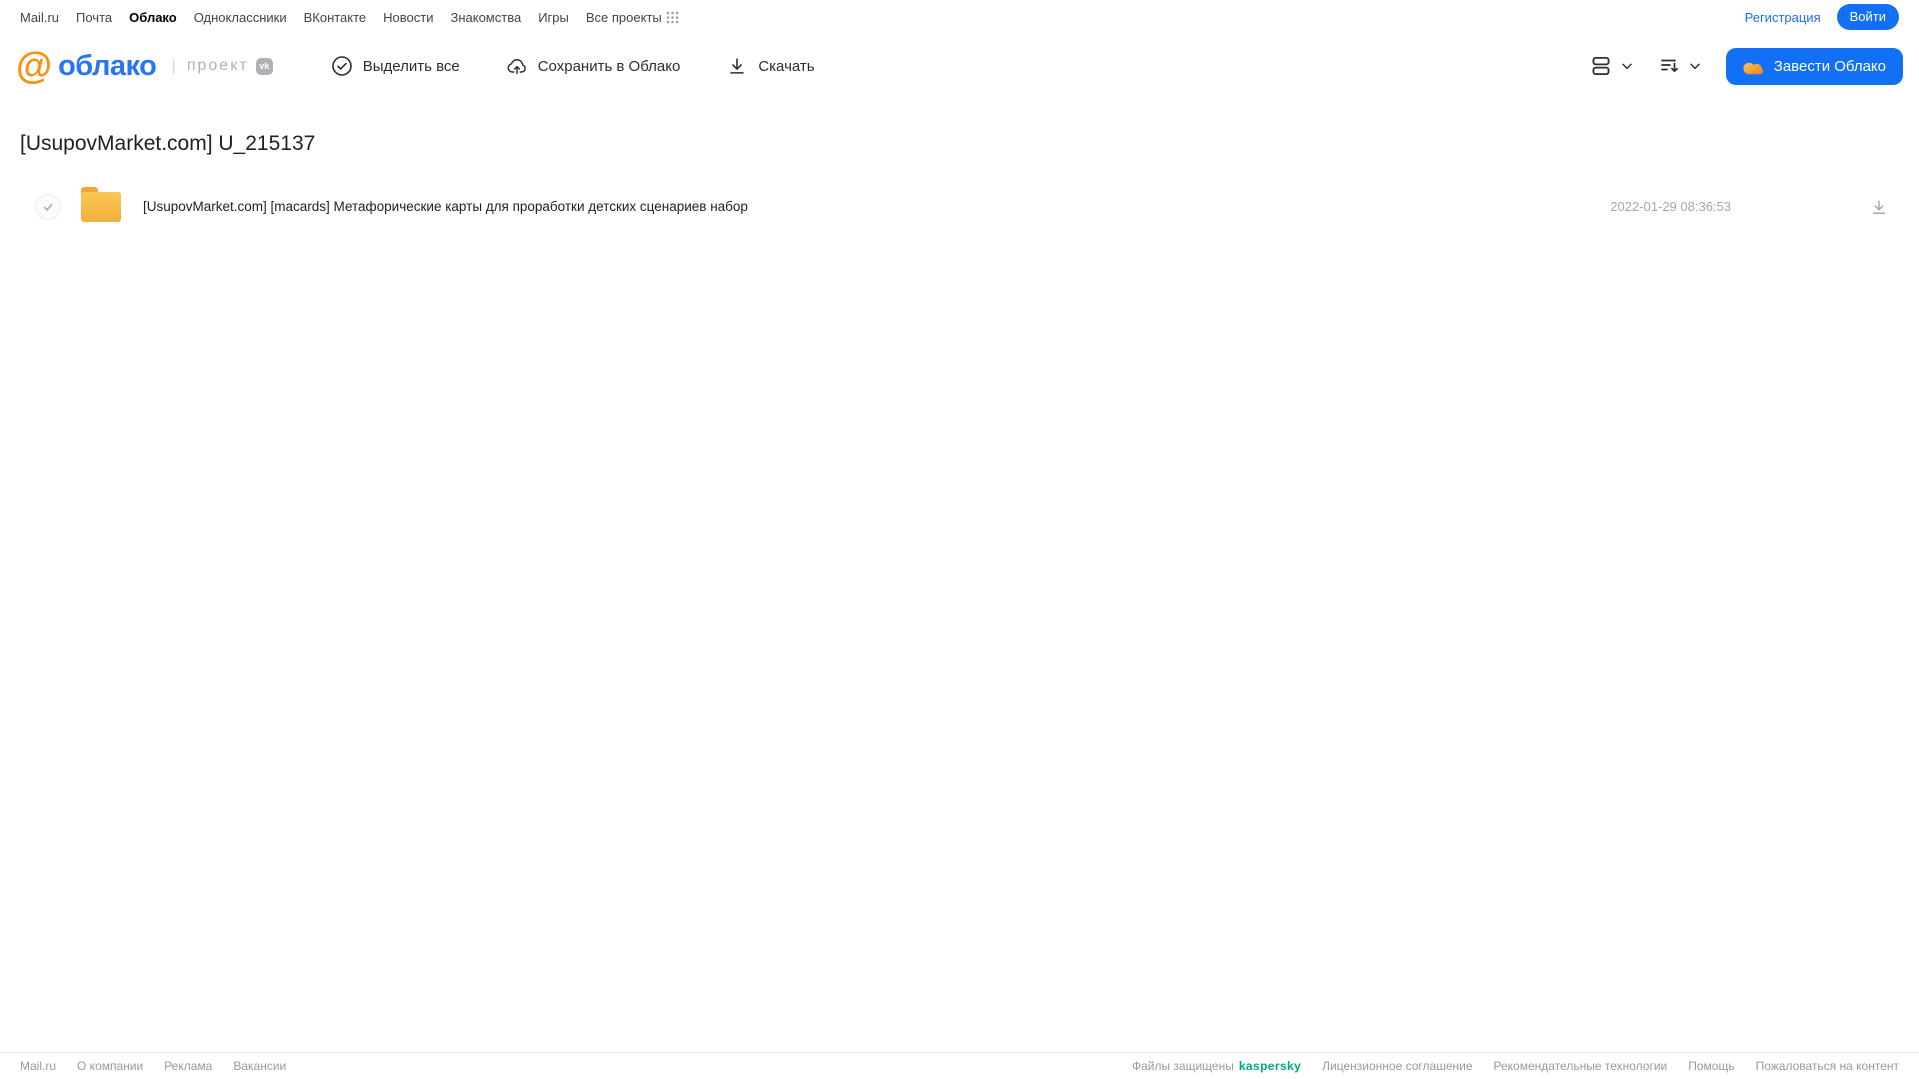 This screenshot has width=1919, height=1079. I want to click on kaspersky-prefix: Файлы защищены, so click(1182, 1066).